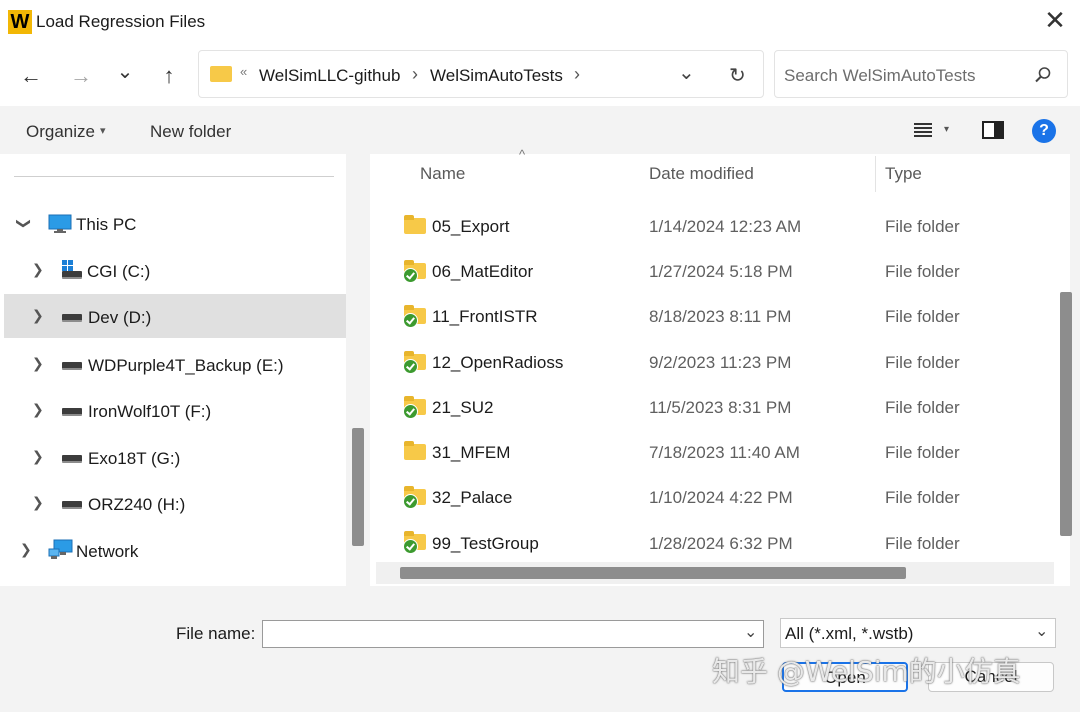 The width and height of the screenshot is (1080, 712). What do you see at coordinates (175, 224) in the screenshot?
I see `sidebar-item-this-pc: ❯ This PC` at bounding box center [175, 224].